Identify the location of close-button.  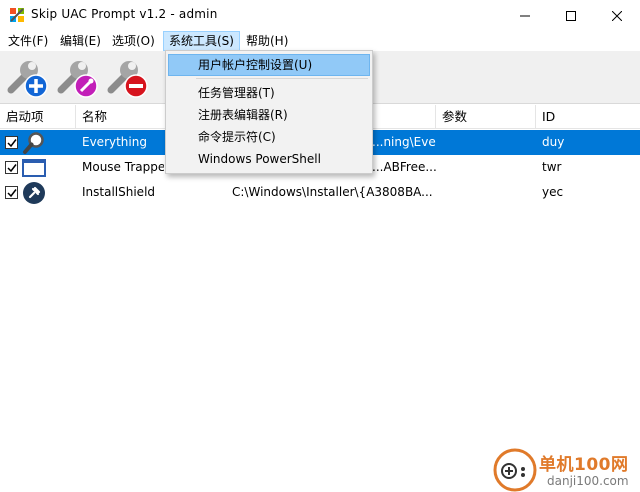
(617, 15).